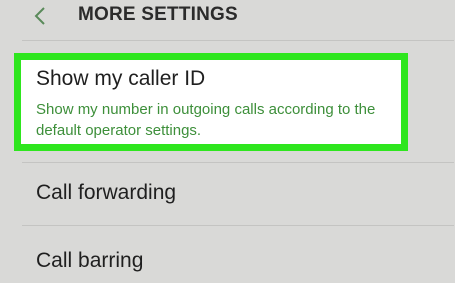 This screenshot has width=463, height=283. What do you see at coordinates (121, 78) in the screenshot?
I see `caller-id-title: Show my caller ID` at bounding box center [121, 78].